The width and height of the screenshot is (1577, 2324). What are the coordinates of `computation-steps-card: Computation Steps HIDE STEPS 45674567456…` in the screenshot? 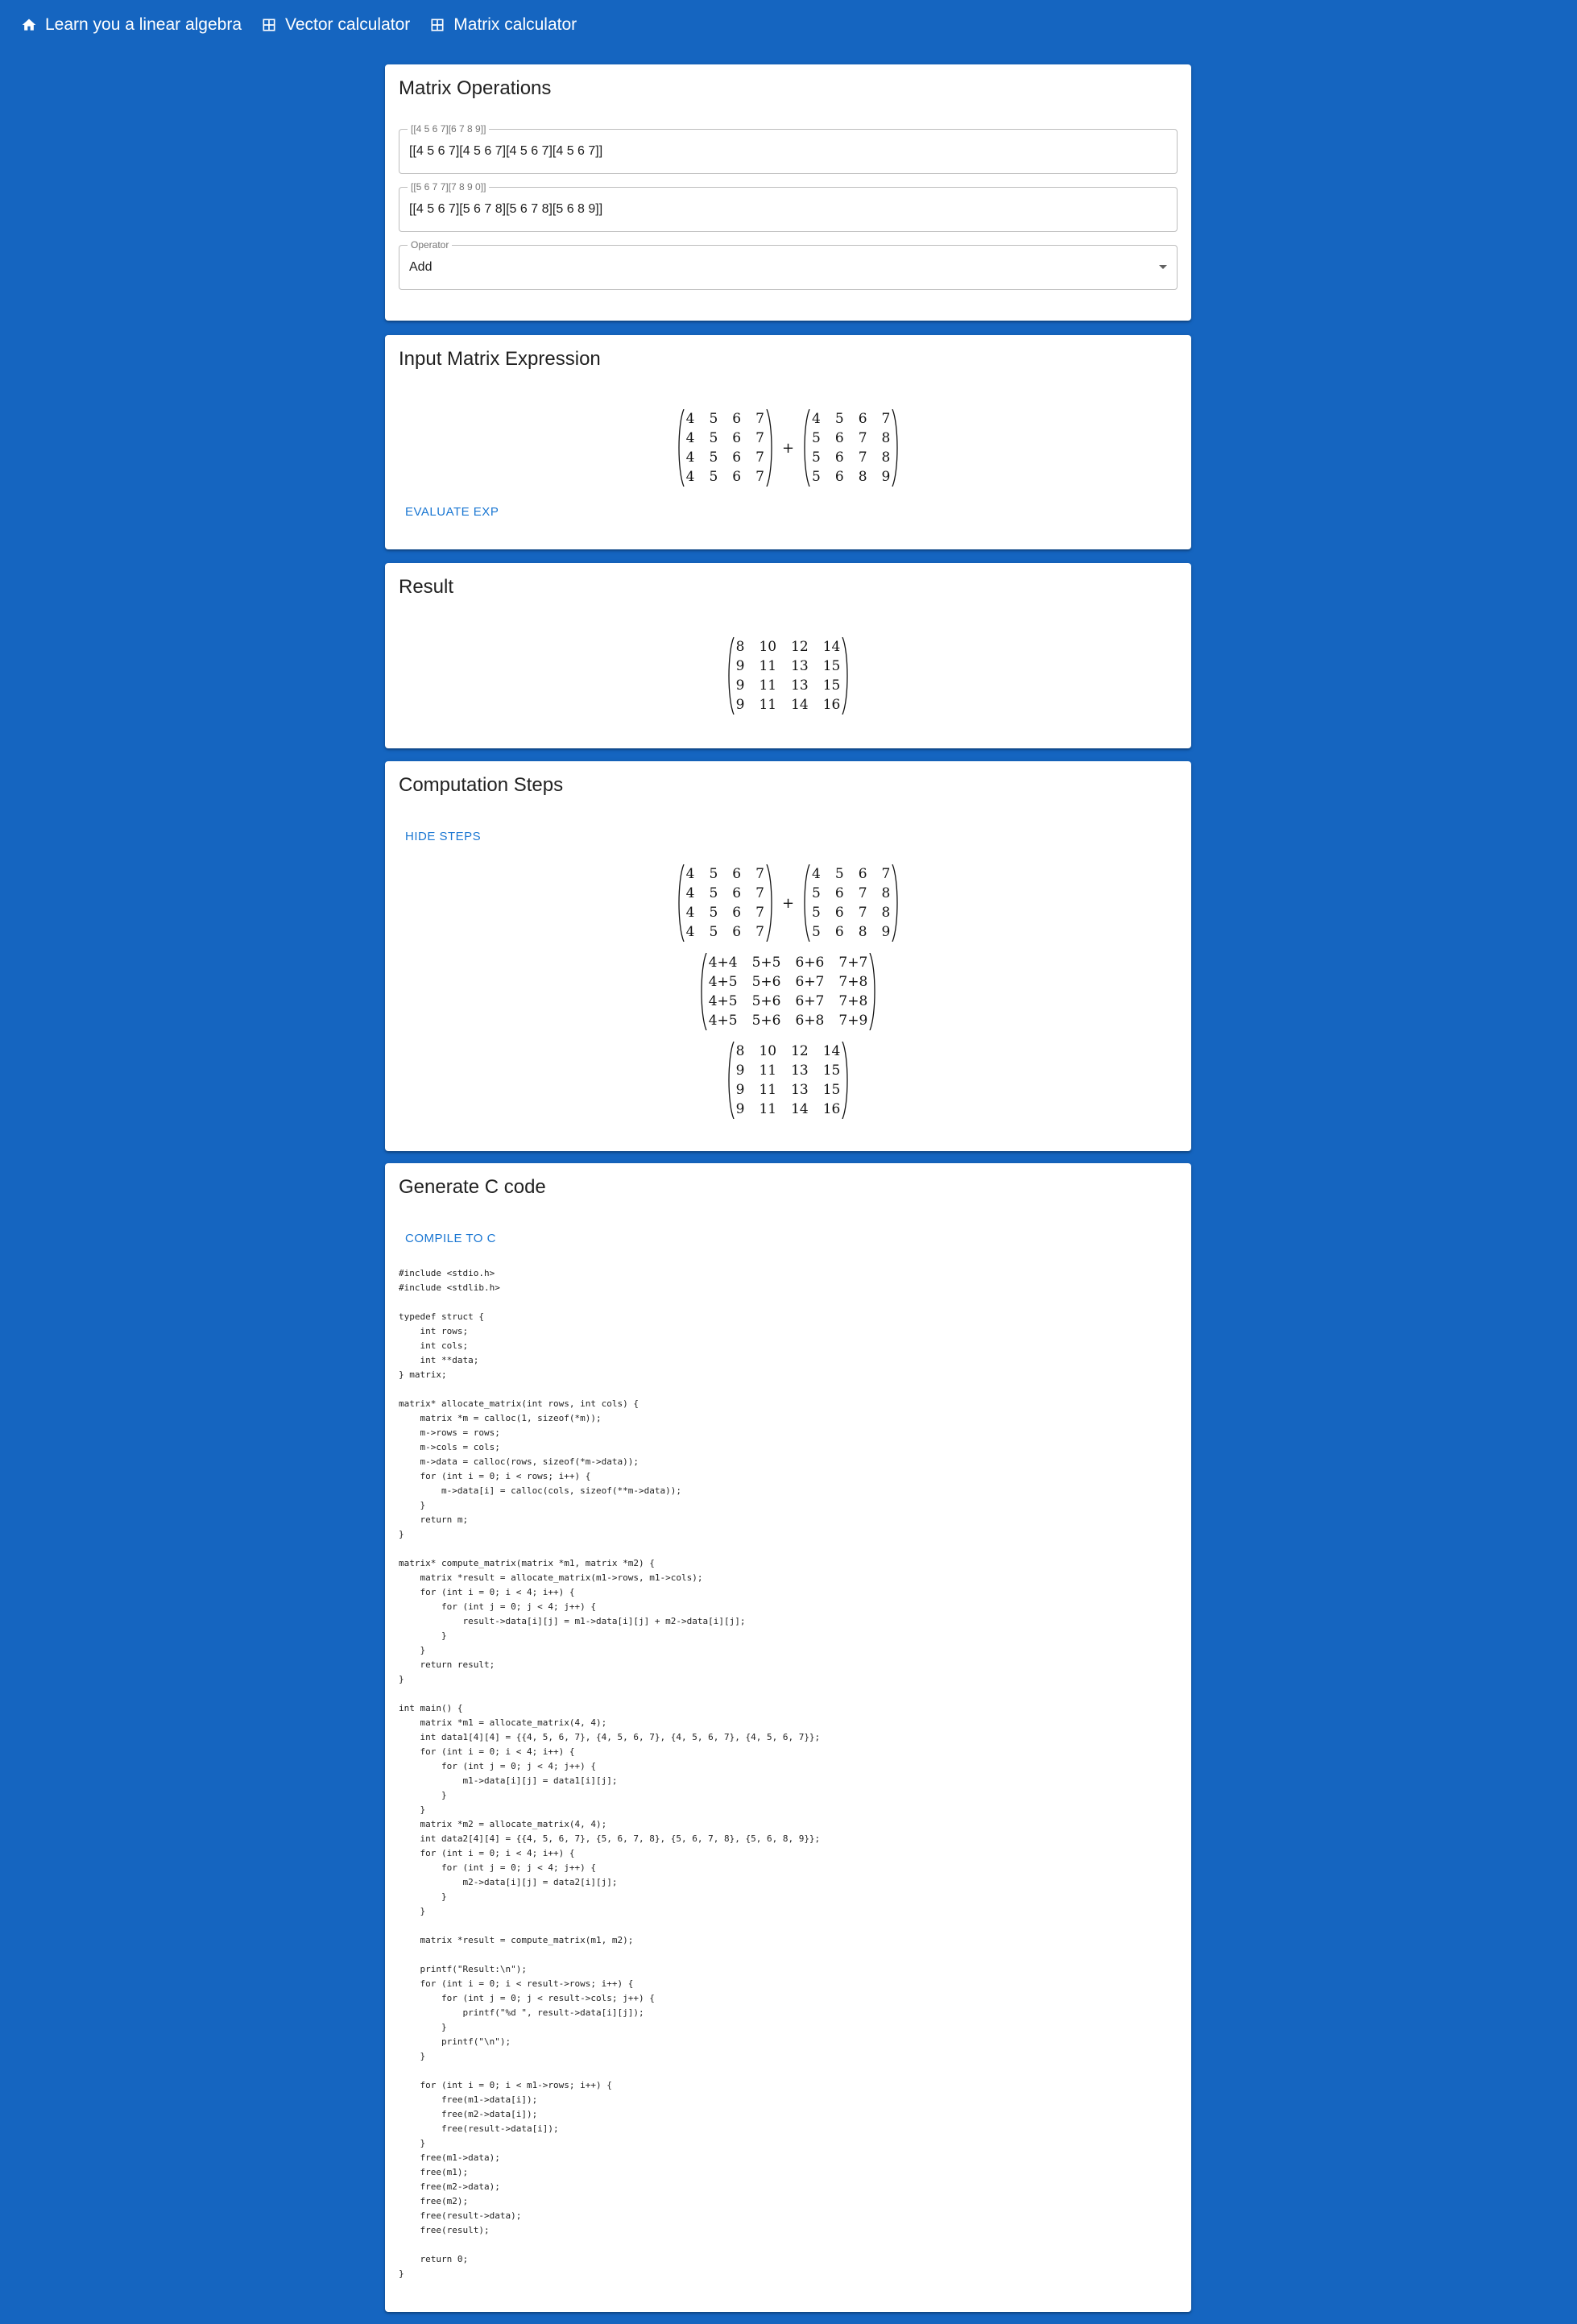 It's located at (788, 956).